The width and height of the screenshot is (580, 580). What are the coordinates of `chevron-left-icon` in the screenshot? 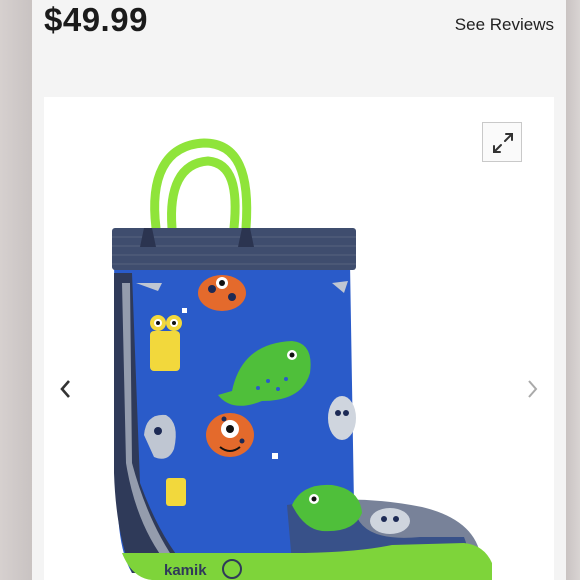 It's located at (65, 389).